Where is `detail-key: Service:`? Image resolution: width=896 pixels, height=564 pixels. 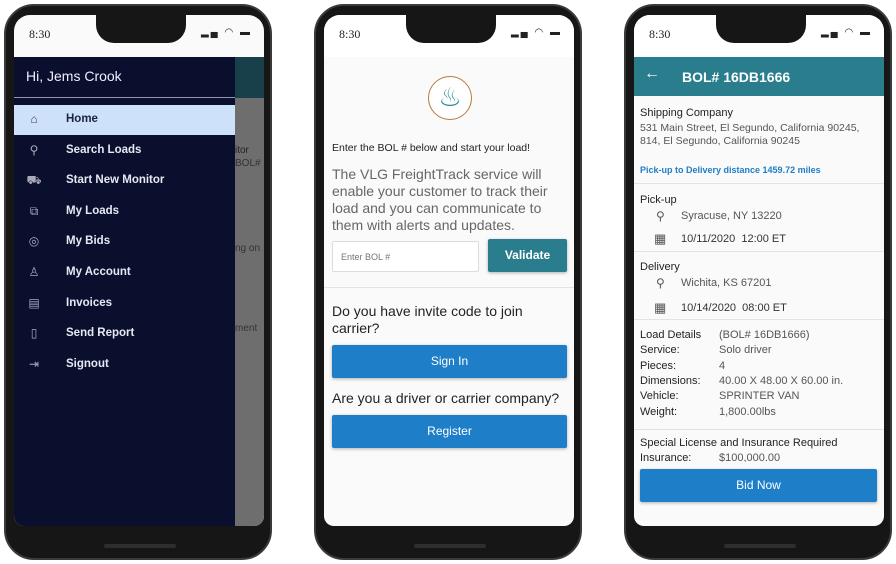 detail-key: Service: is located at coordinates (660, 350).